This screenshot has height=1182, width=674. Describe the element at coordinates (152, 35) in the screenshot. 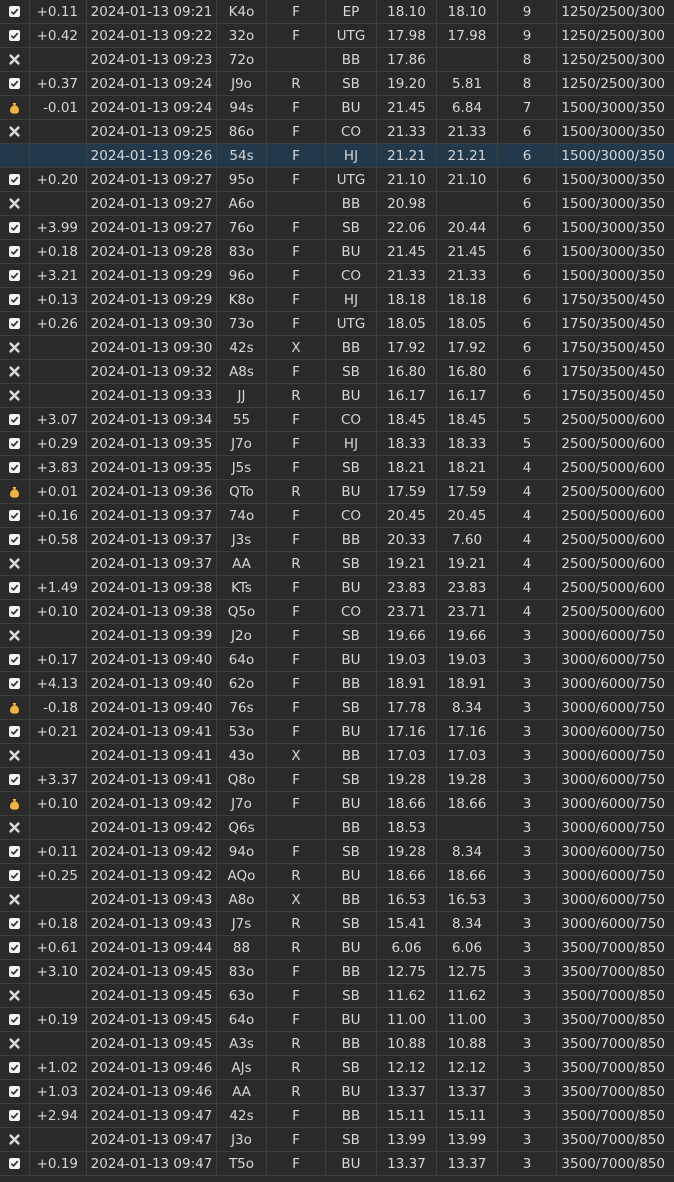

I see `date-time-cell: 2024-01-13 09:22` at that location.